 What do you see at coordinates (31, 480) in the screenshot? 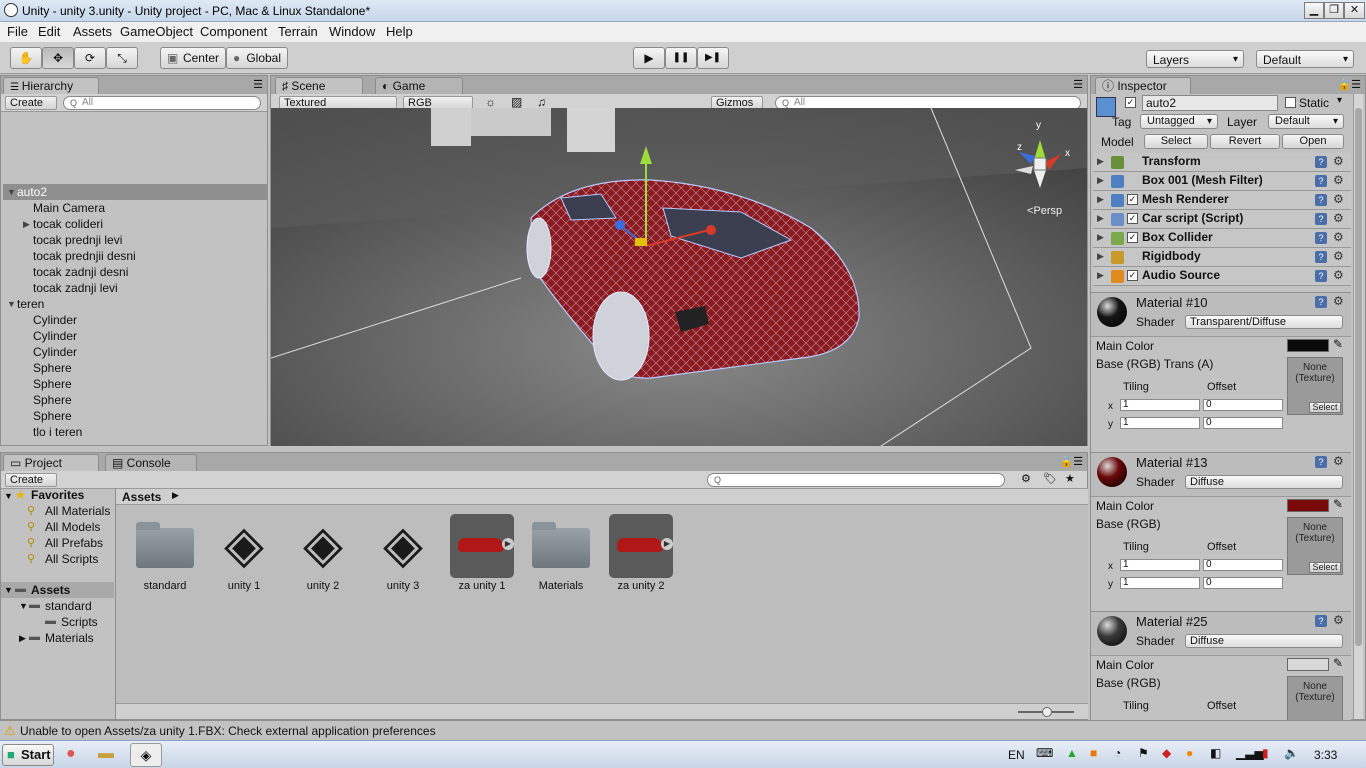
I see `project-create-dropdown: Create` at bounding box center [31, 480].